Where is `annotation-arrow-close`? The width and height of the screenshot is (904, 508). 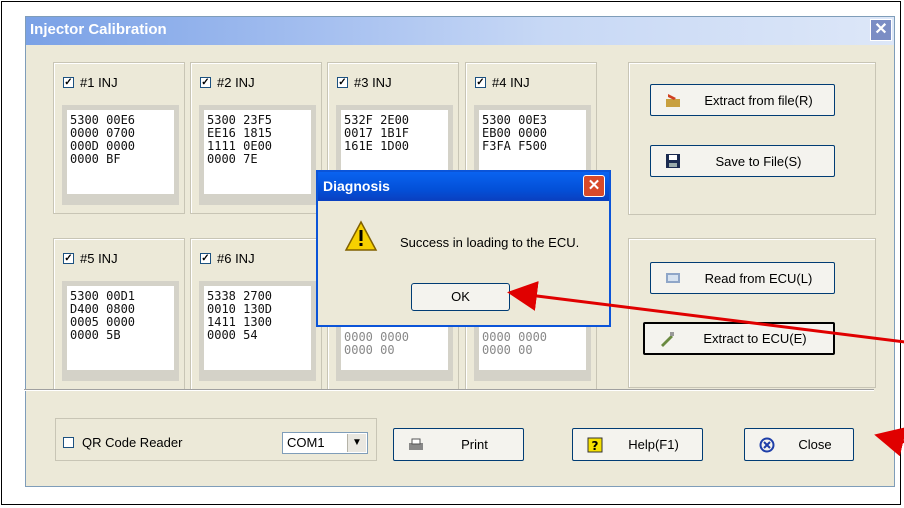 annotation-arrow-close is located at coordinates (889, 442).